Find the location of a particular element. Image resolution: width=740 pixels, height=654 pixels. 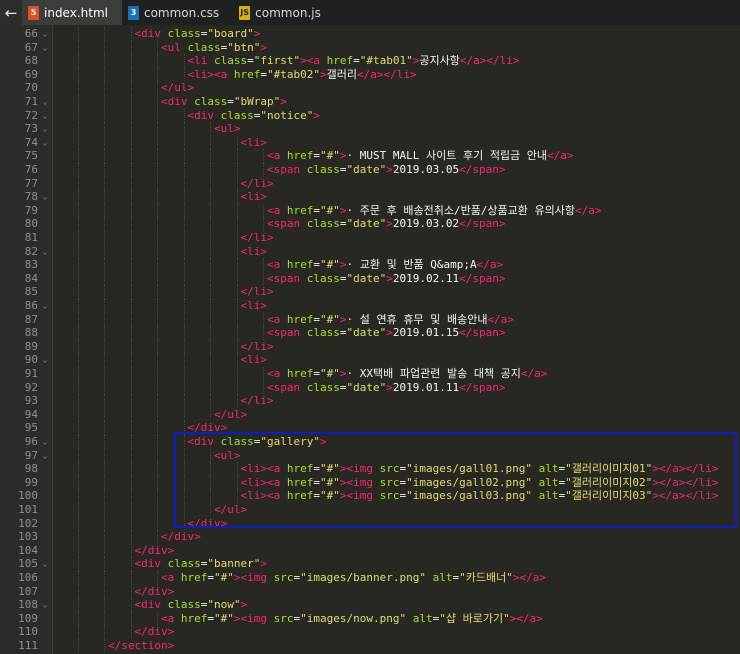

code-line: 72 ⌄ <div class="notice"> is located at coordinates (370, 116).